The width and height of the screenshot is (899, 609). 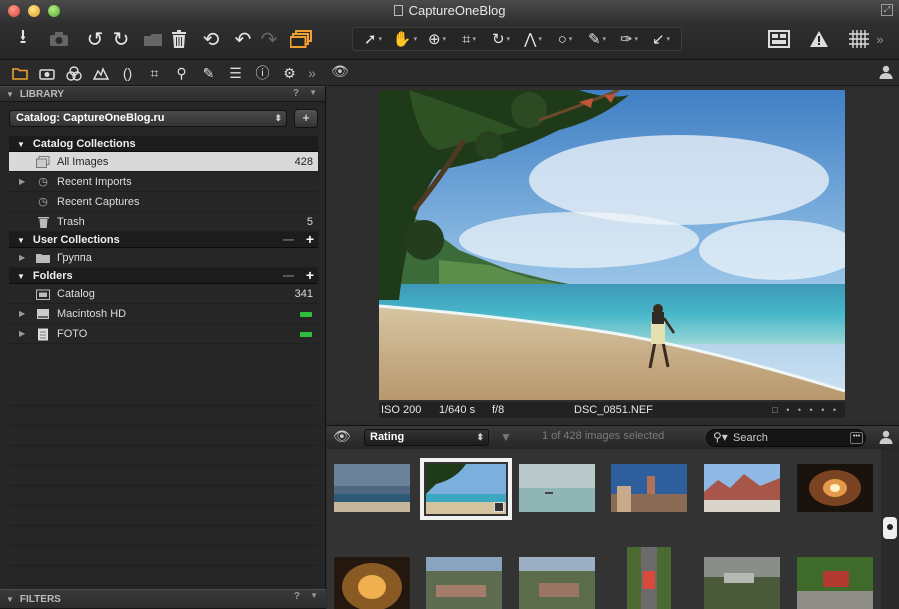 I want to click on collection-trash: Trash 5, so click(x=163, y=222).